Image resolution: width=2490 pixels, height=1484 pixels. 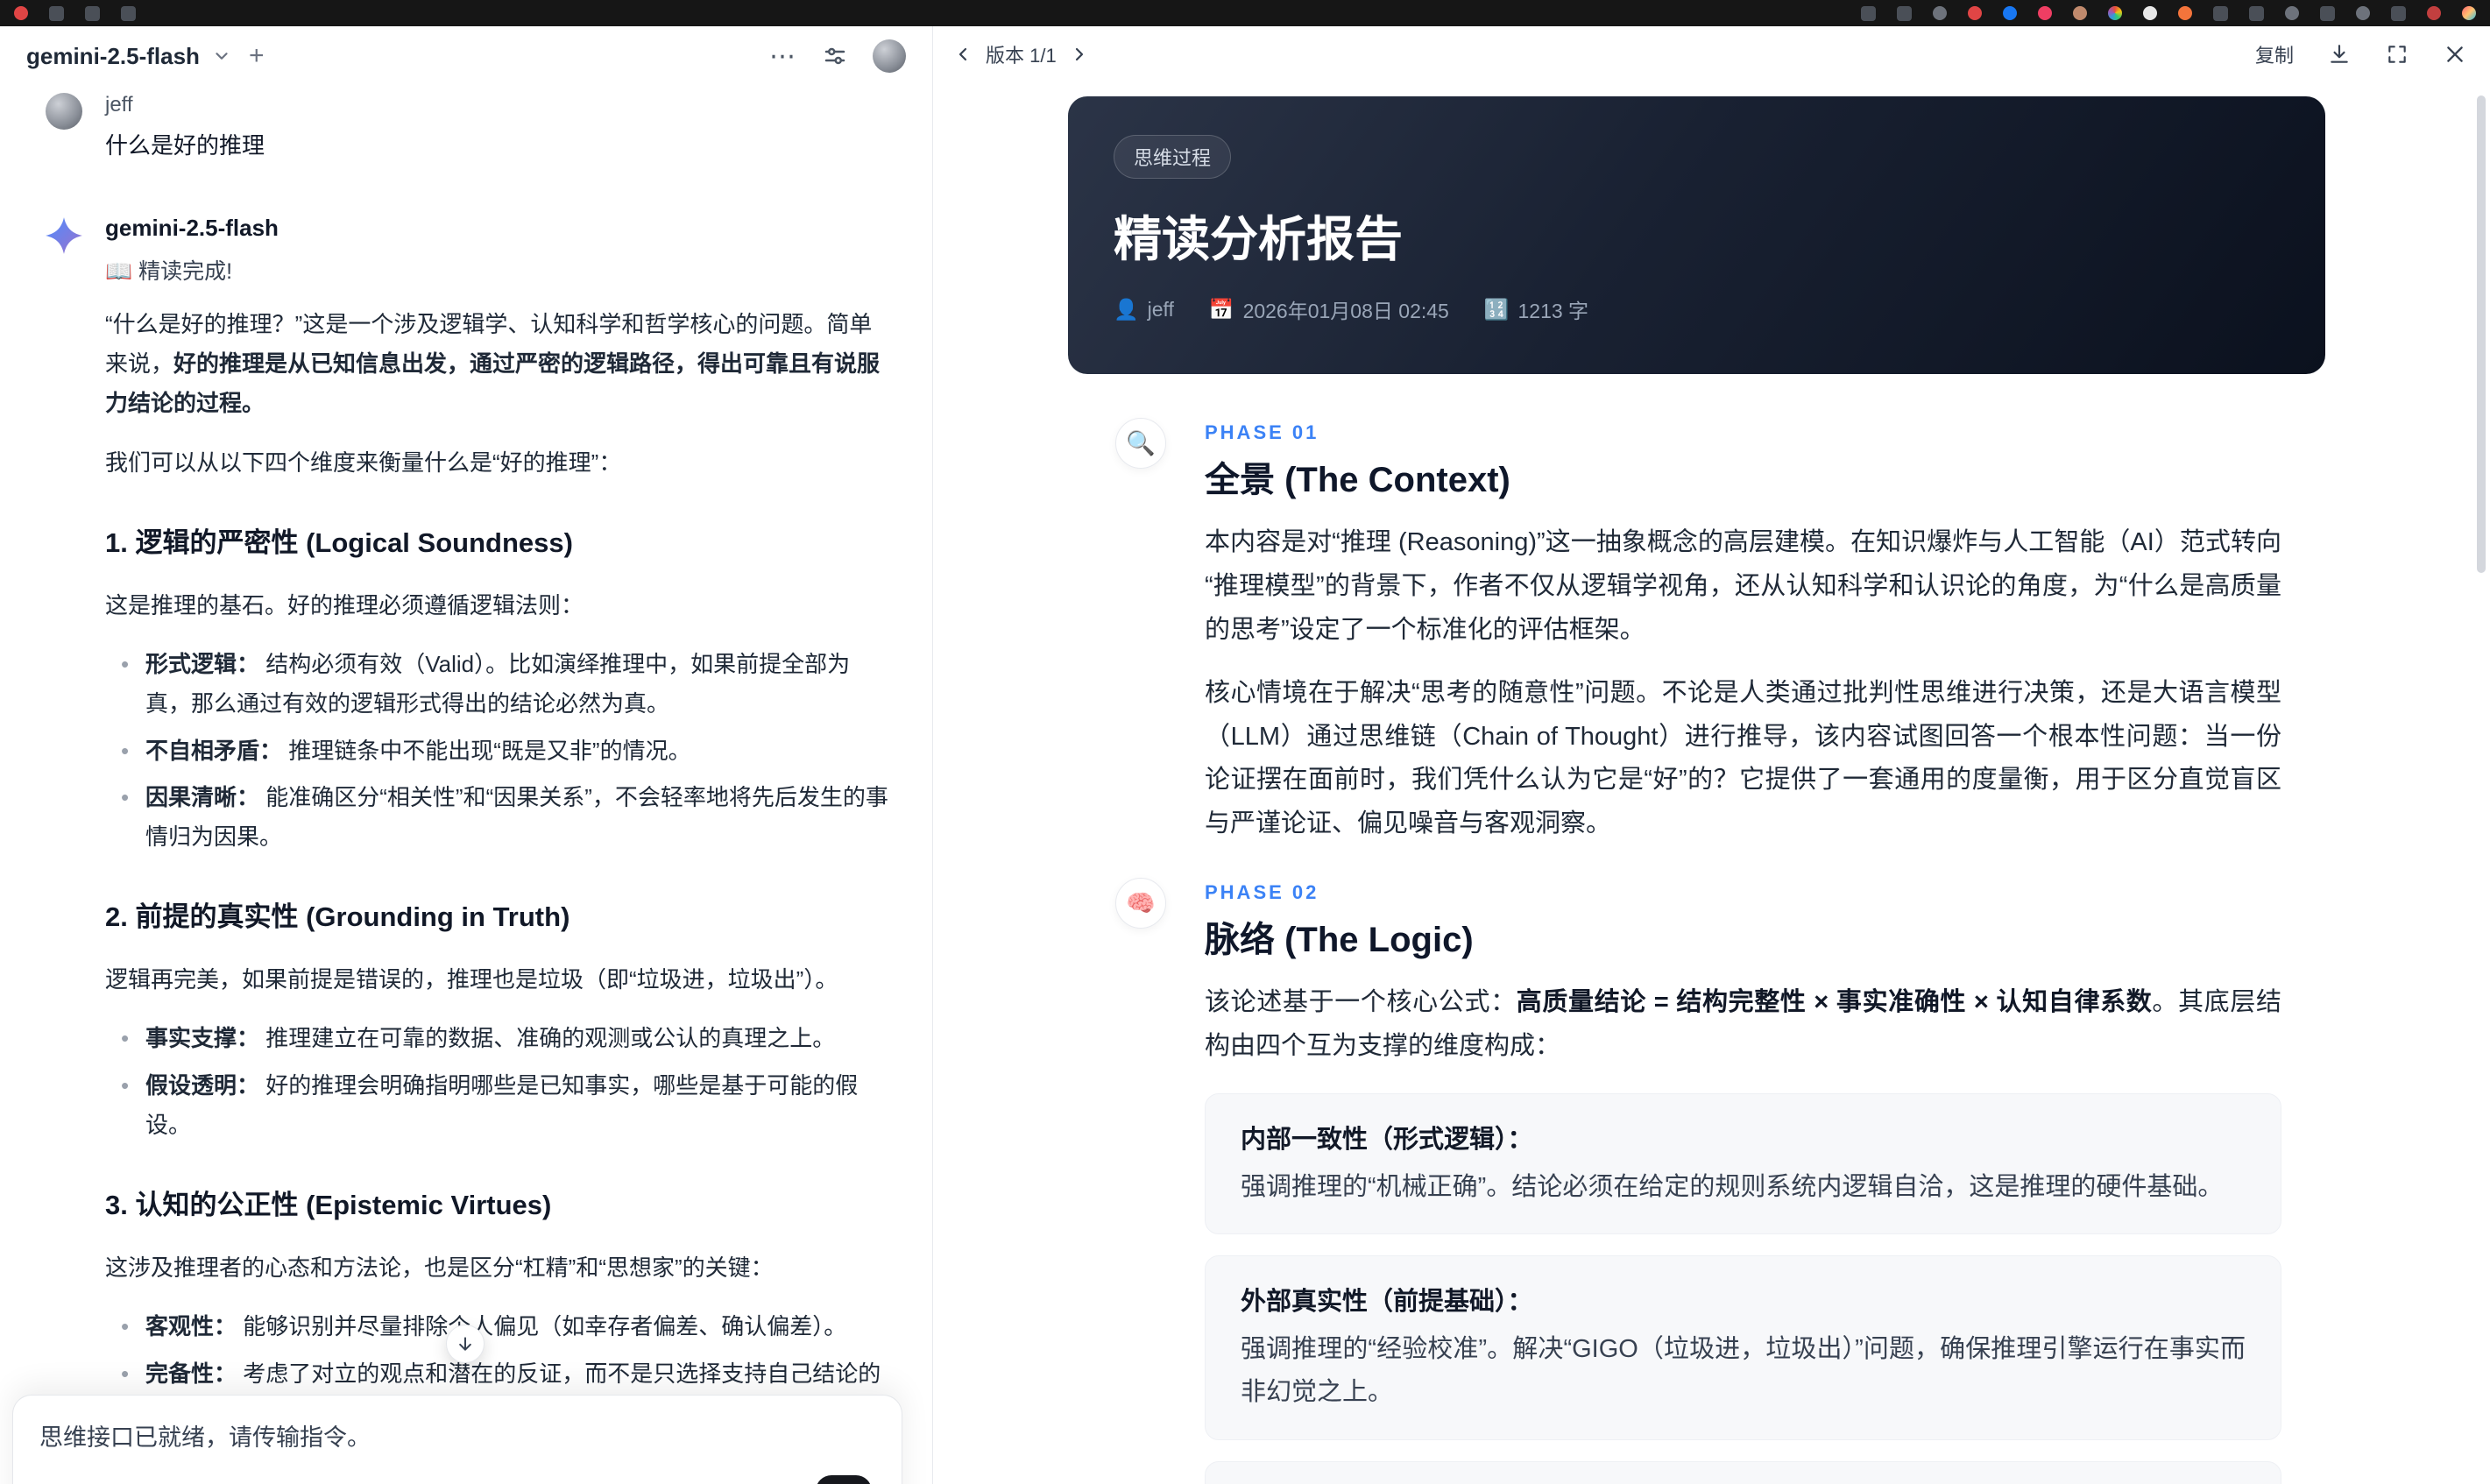 I want to click on section-heading: 2. 前提的真实性 (Grounding in Truth), so click(x=338, y=917).